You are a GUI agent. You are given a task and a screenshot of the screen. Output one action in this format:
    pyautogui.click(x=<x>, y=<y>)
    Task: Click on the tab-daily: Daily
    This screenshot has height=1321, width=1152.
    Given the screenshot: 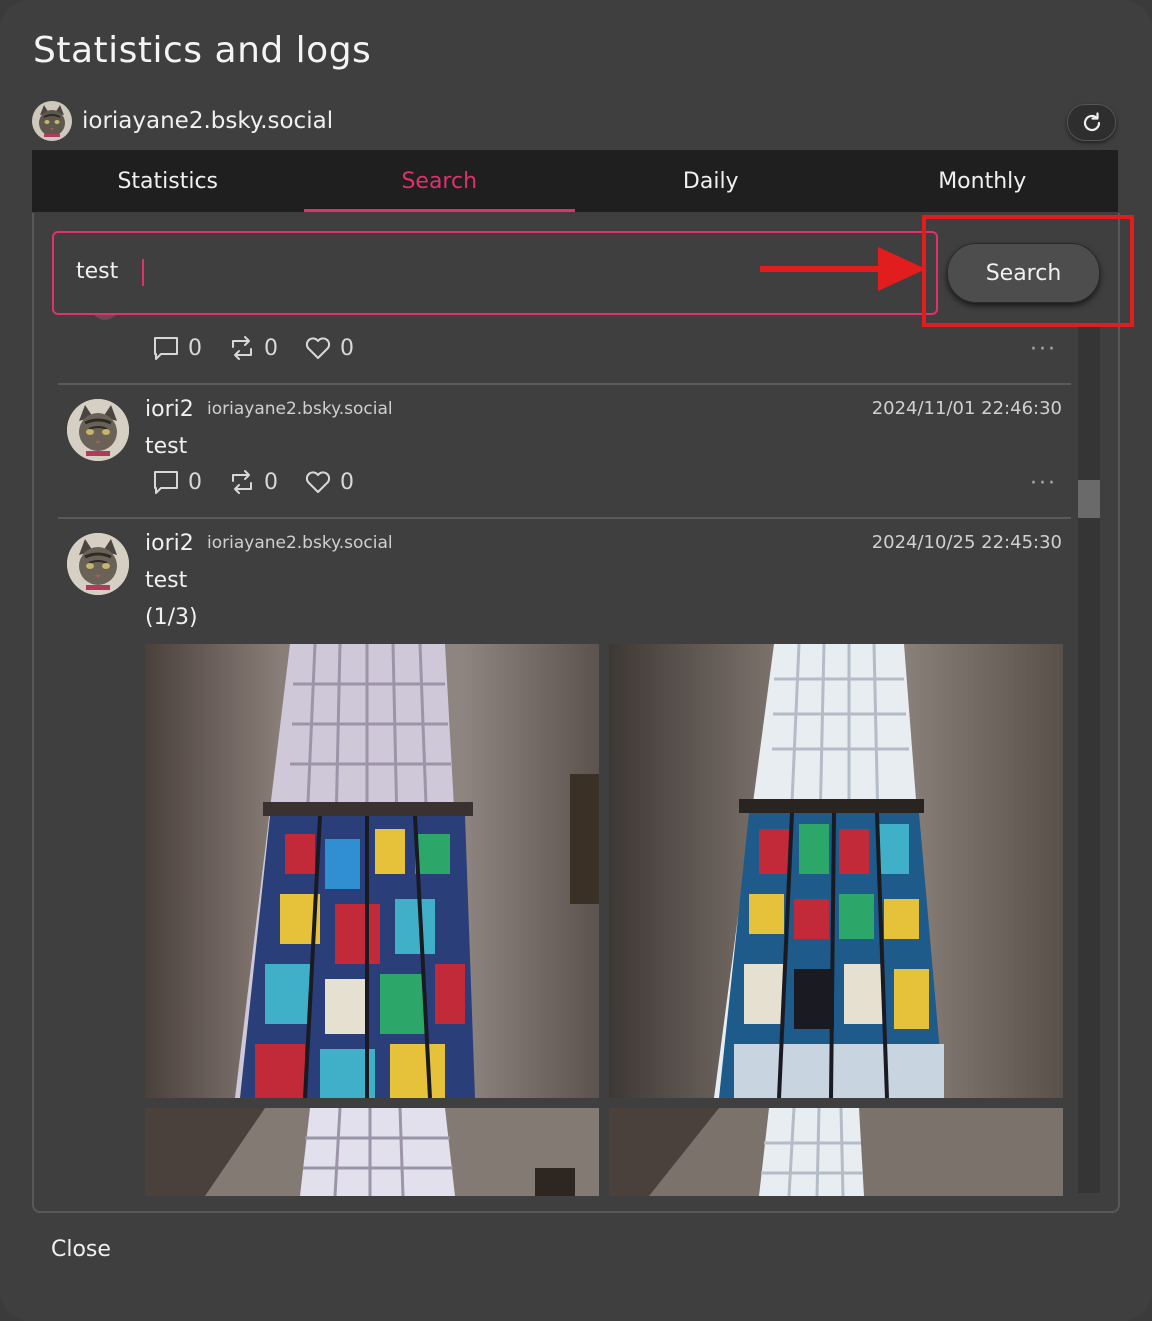 What is the action you would take?
    pyautogui.click(x=711, y=181)
    